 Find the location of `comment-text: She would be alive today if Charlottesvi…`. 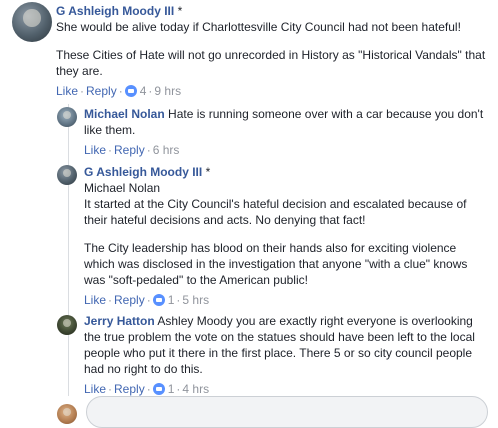

comment-text: She would be alive today if Charlottesvi… is located at coordinates (274, 49).